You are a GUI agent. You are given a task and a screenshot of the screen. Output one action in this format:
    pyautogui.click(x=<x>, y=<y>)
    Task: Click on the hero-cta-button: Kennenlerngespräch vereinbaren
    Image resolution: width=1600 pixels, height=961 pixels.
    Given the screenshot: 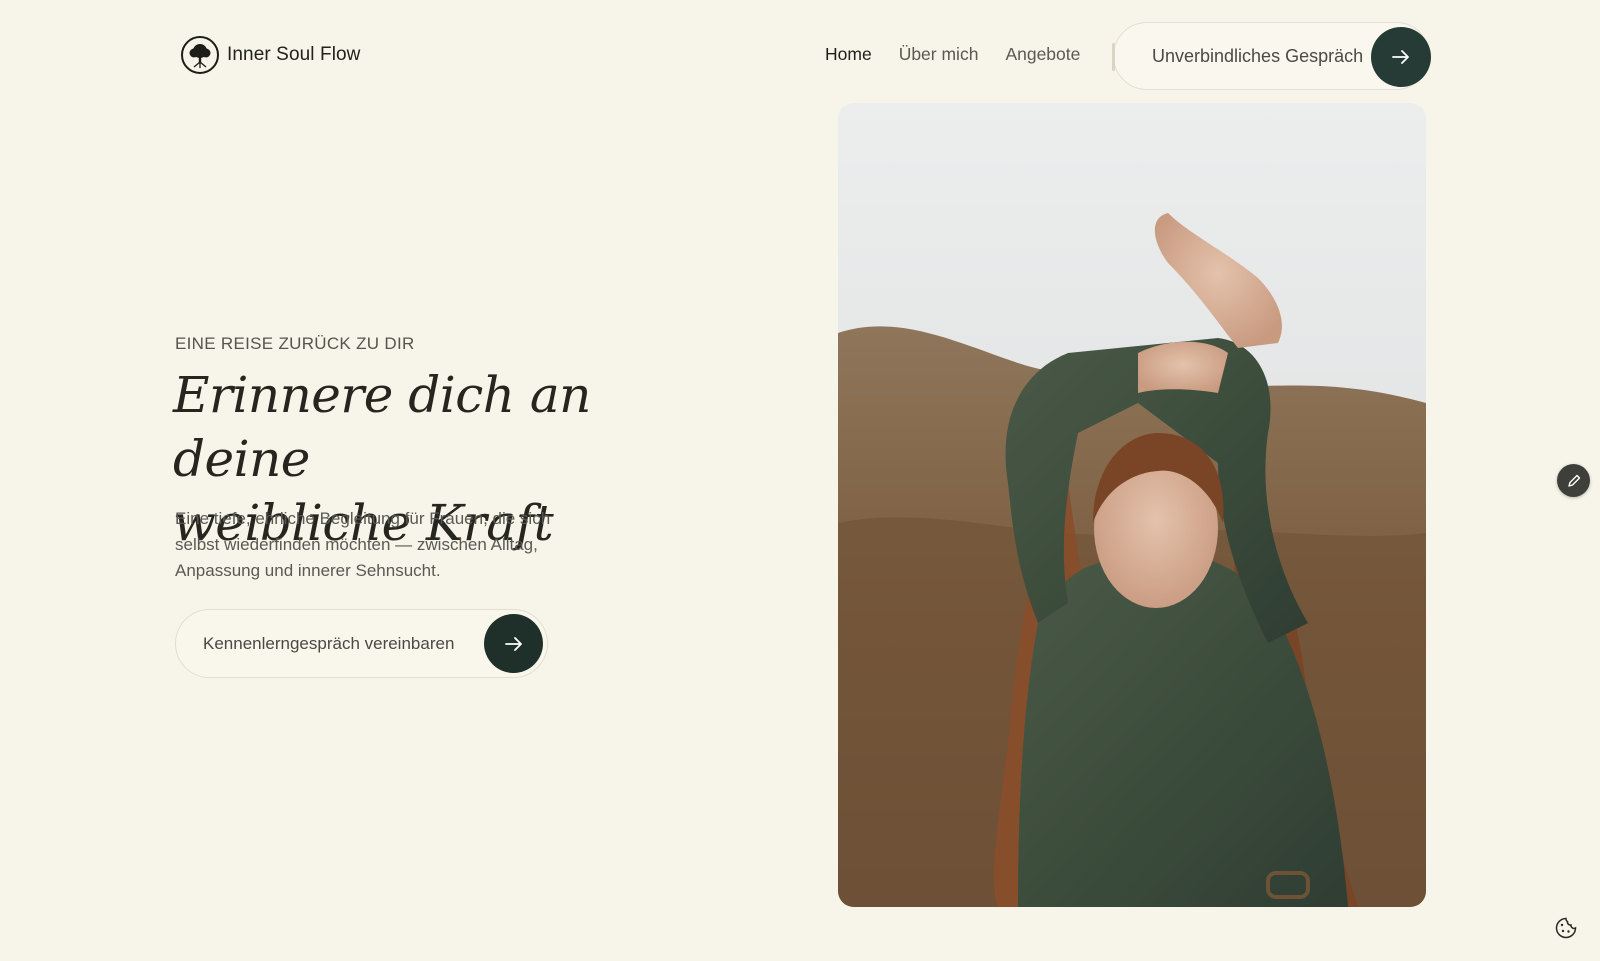 What is the action you would take?
    pyautogui.click(x=361, y=643)
    